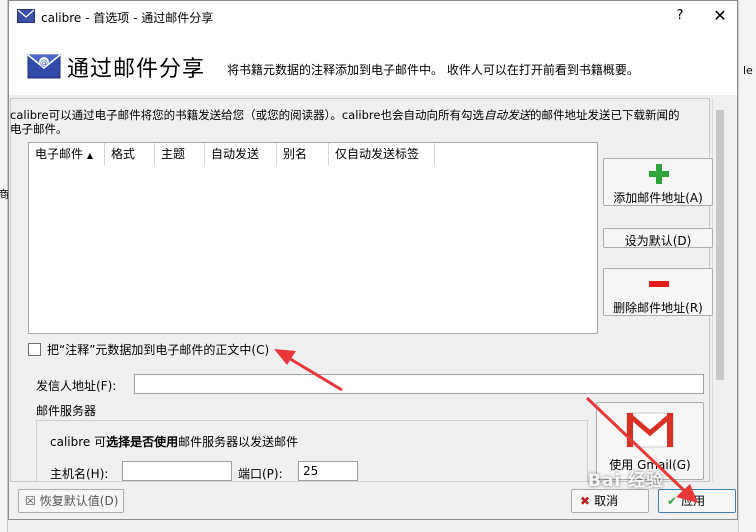 The image size is (756, 532). What do you see at coordinates (26, 16) in the screenshot?
I see `envelope-icon` at bounding box center [26, 16].